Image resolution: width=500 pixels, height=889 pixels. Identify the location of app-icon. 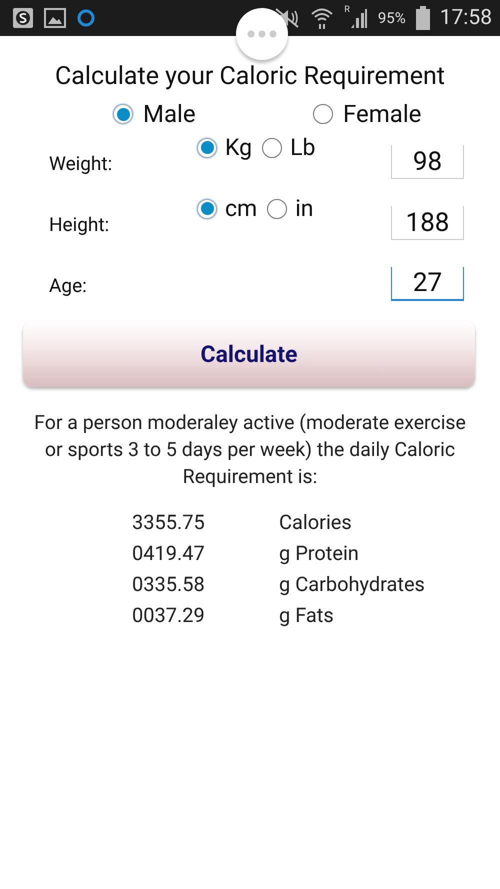
(23, 18).